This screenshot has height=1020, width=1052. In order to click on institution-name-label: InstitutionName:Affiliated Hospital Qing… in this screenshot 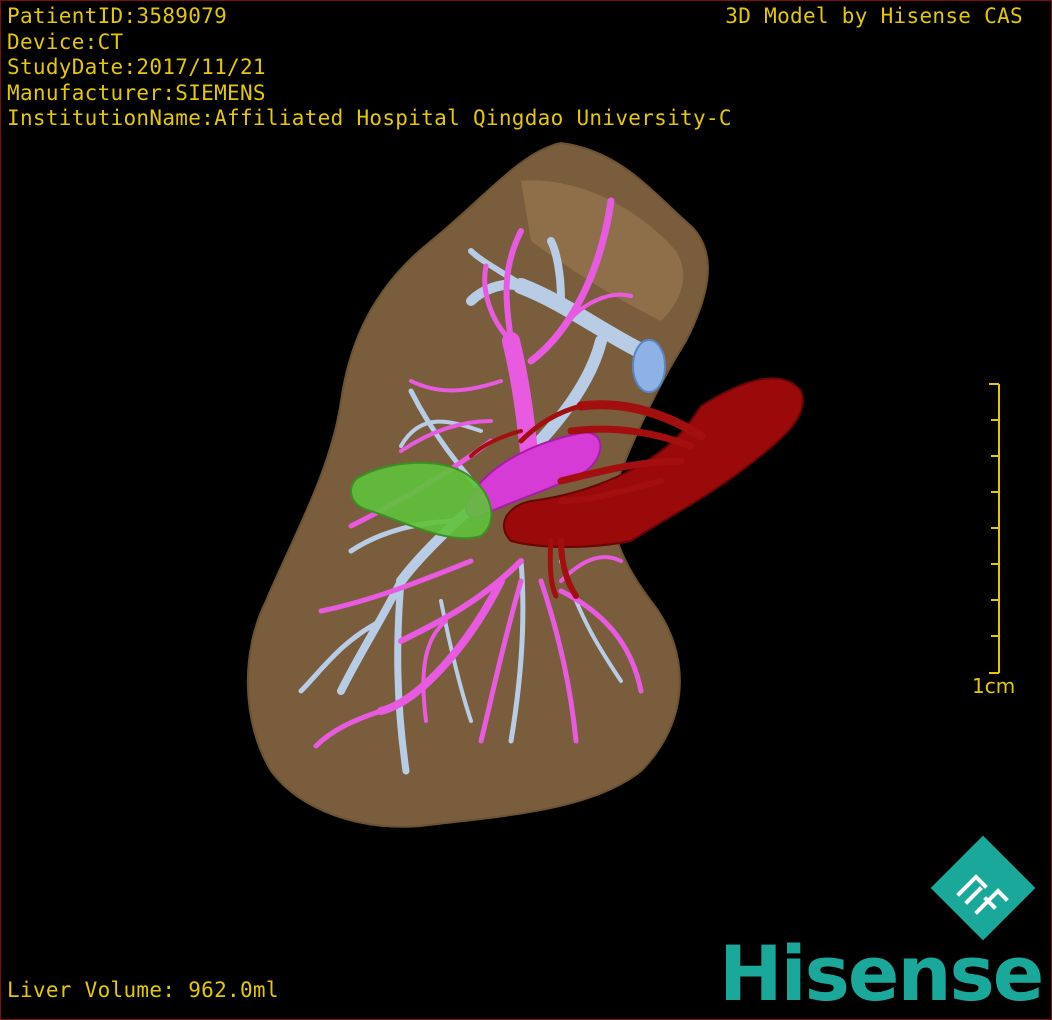, I will do `click(369, 118)`.